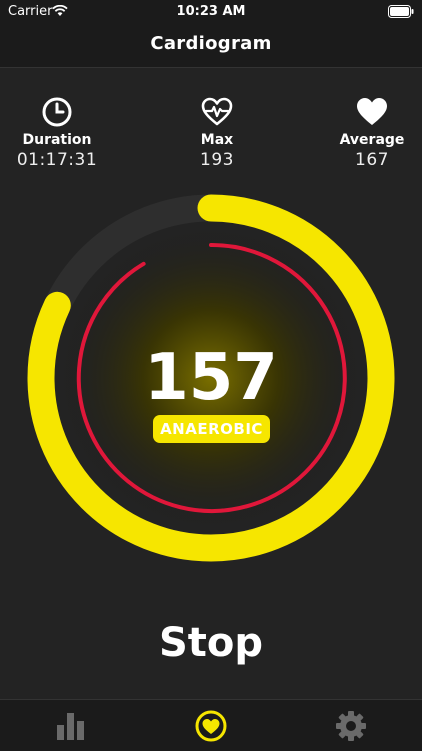 Image resolution: width=422 pixels, height=751 pixels. I want to click on gear-icon, so click(351, 726).